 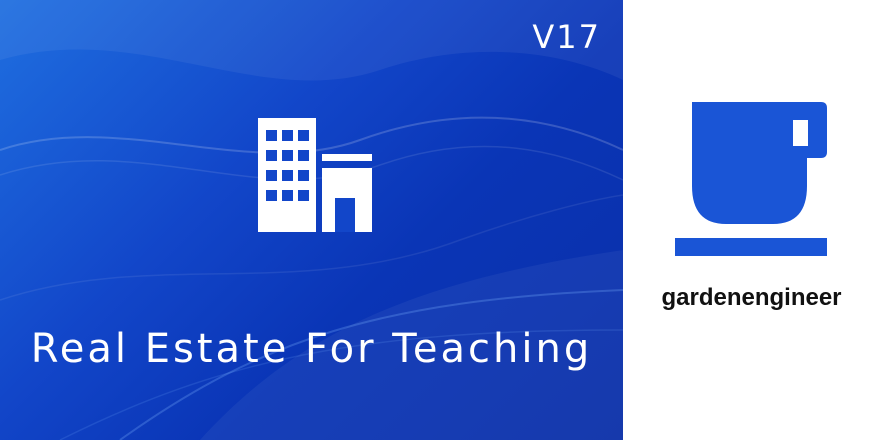 I want to click on author-name: gardenengineer, so click(x=751, y=297).